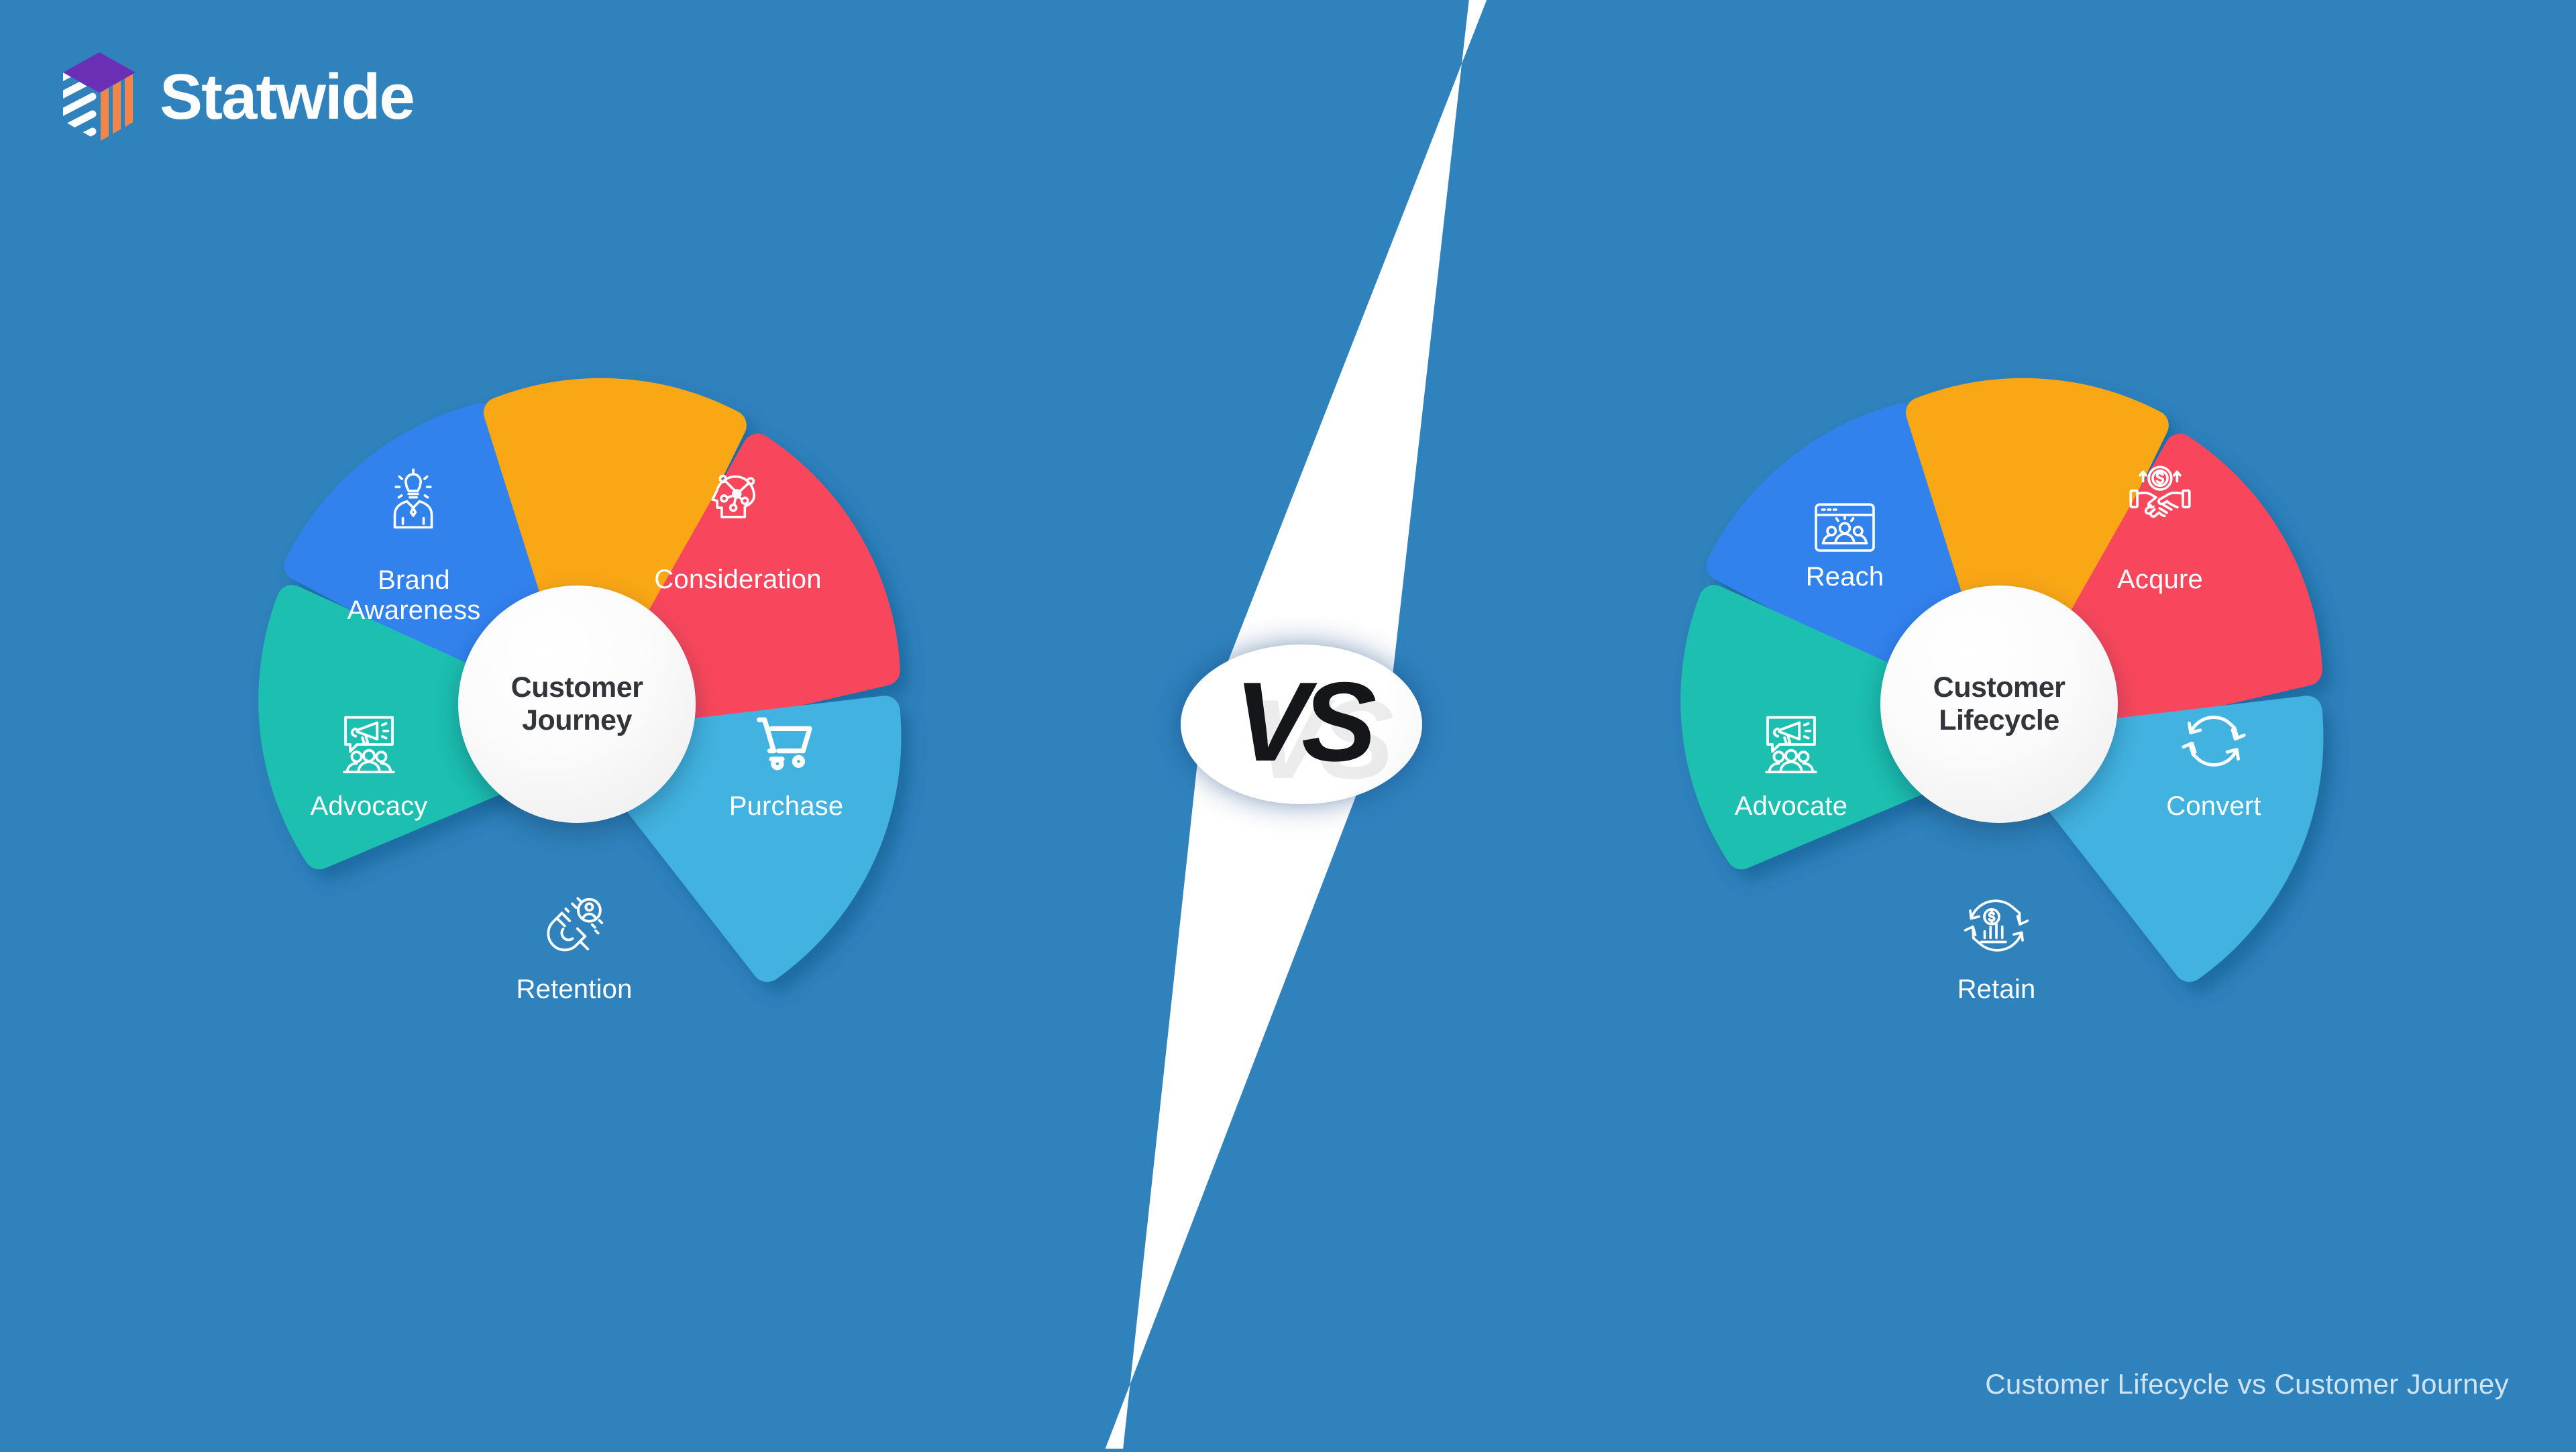 The image size is (2576, 1452). I want to click on isometric-cube-logo-icon, so click(100, 97).